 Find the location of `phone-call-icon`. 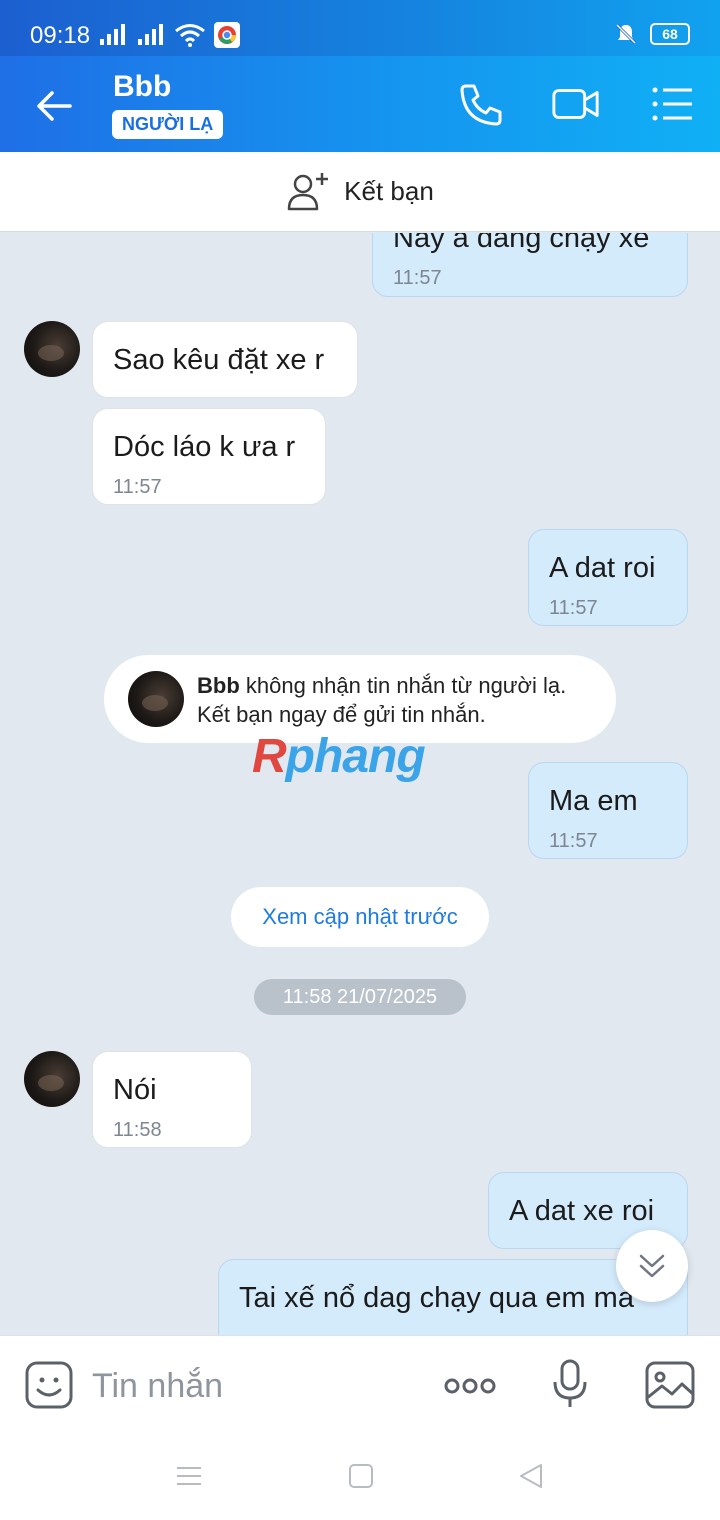

phone-call-icon is located at coordinates (481, 104).